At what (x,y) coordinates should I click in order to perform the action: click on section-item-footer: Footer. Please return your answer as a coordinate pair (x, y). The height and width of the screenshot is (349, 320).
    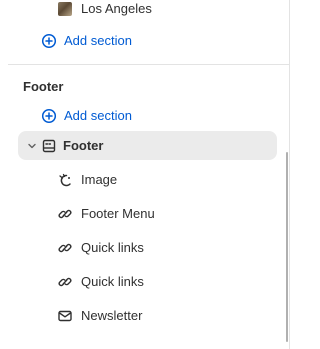
    Looking at the image, I should click on (147, 145).